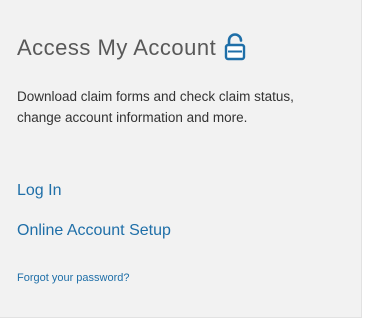  Describe the element at coordinates (39, 191) in the screenshot. I see `login-link: Log In` at that location.